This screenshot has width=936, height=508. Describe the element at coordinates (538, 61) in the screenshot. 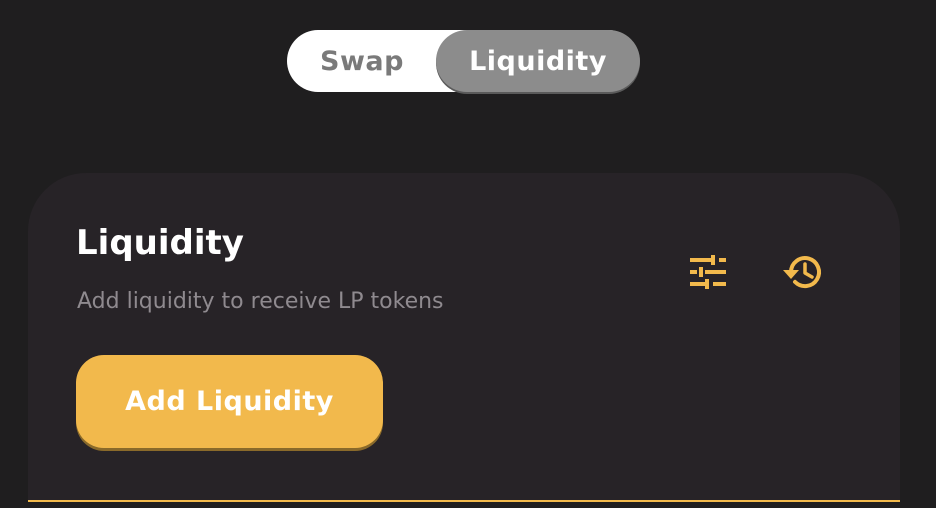

I see `tab-liquidity: Liquidity` at that location.